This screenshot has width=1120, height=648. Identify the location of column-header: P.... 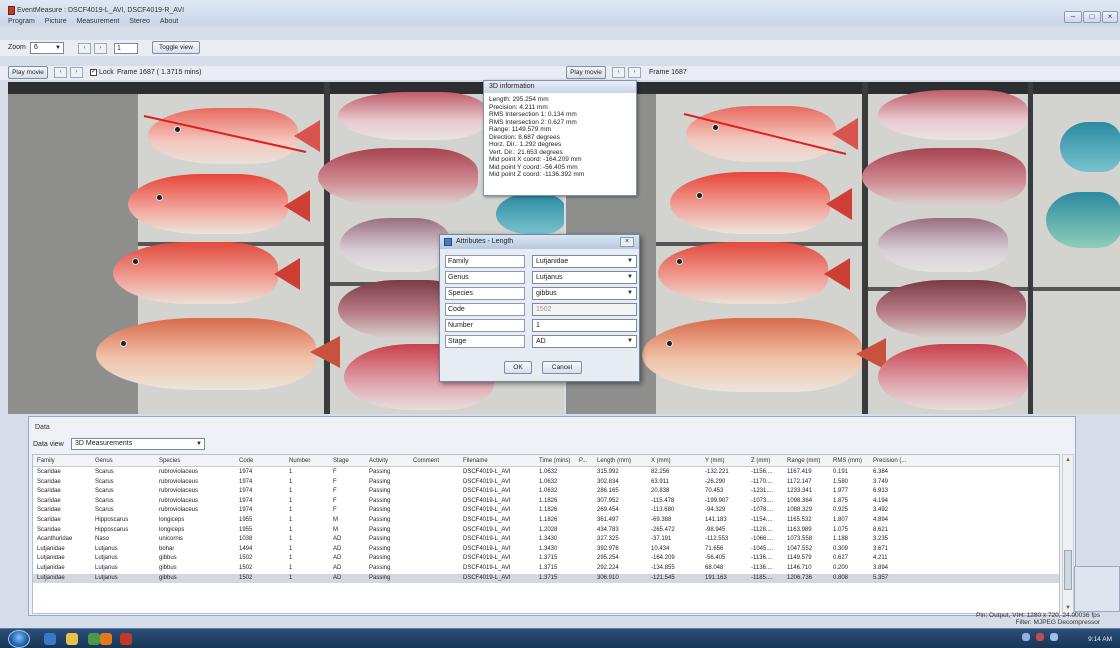
(583, 461).